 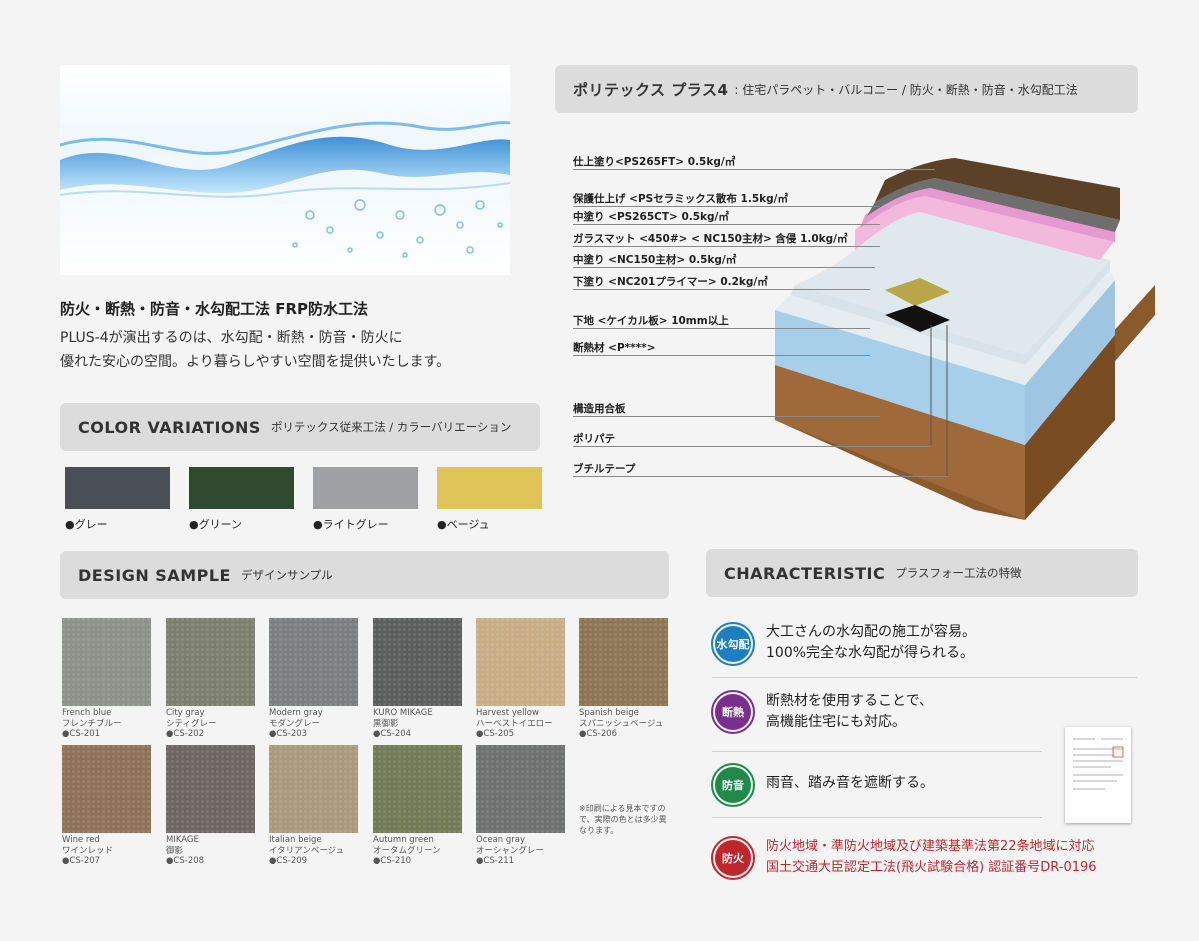 I want to click on diagram-title: ポリテックス プラス4, so click(x=651, y=89).